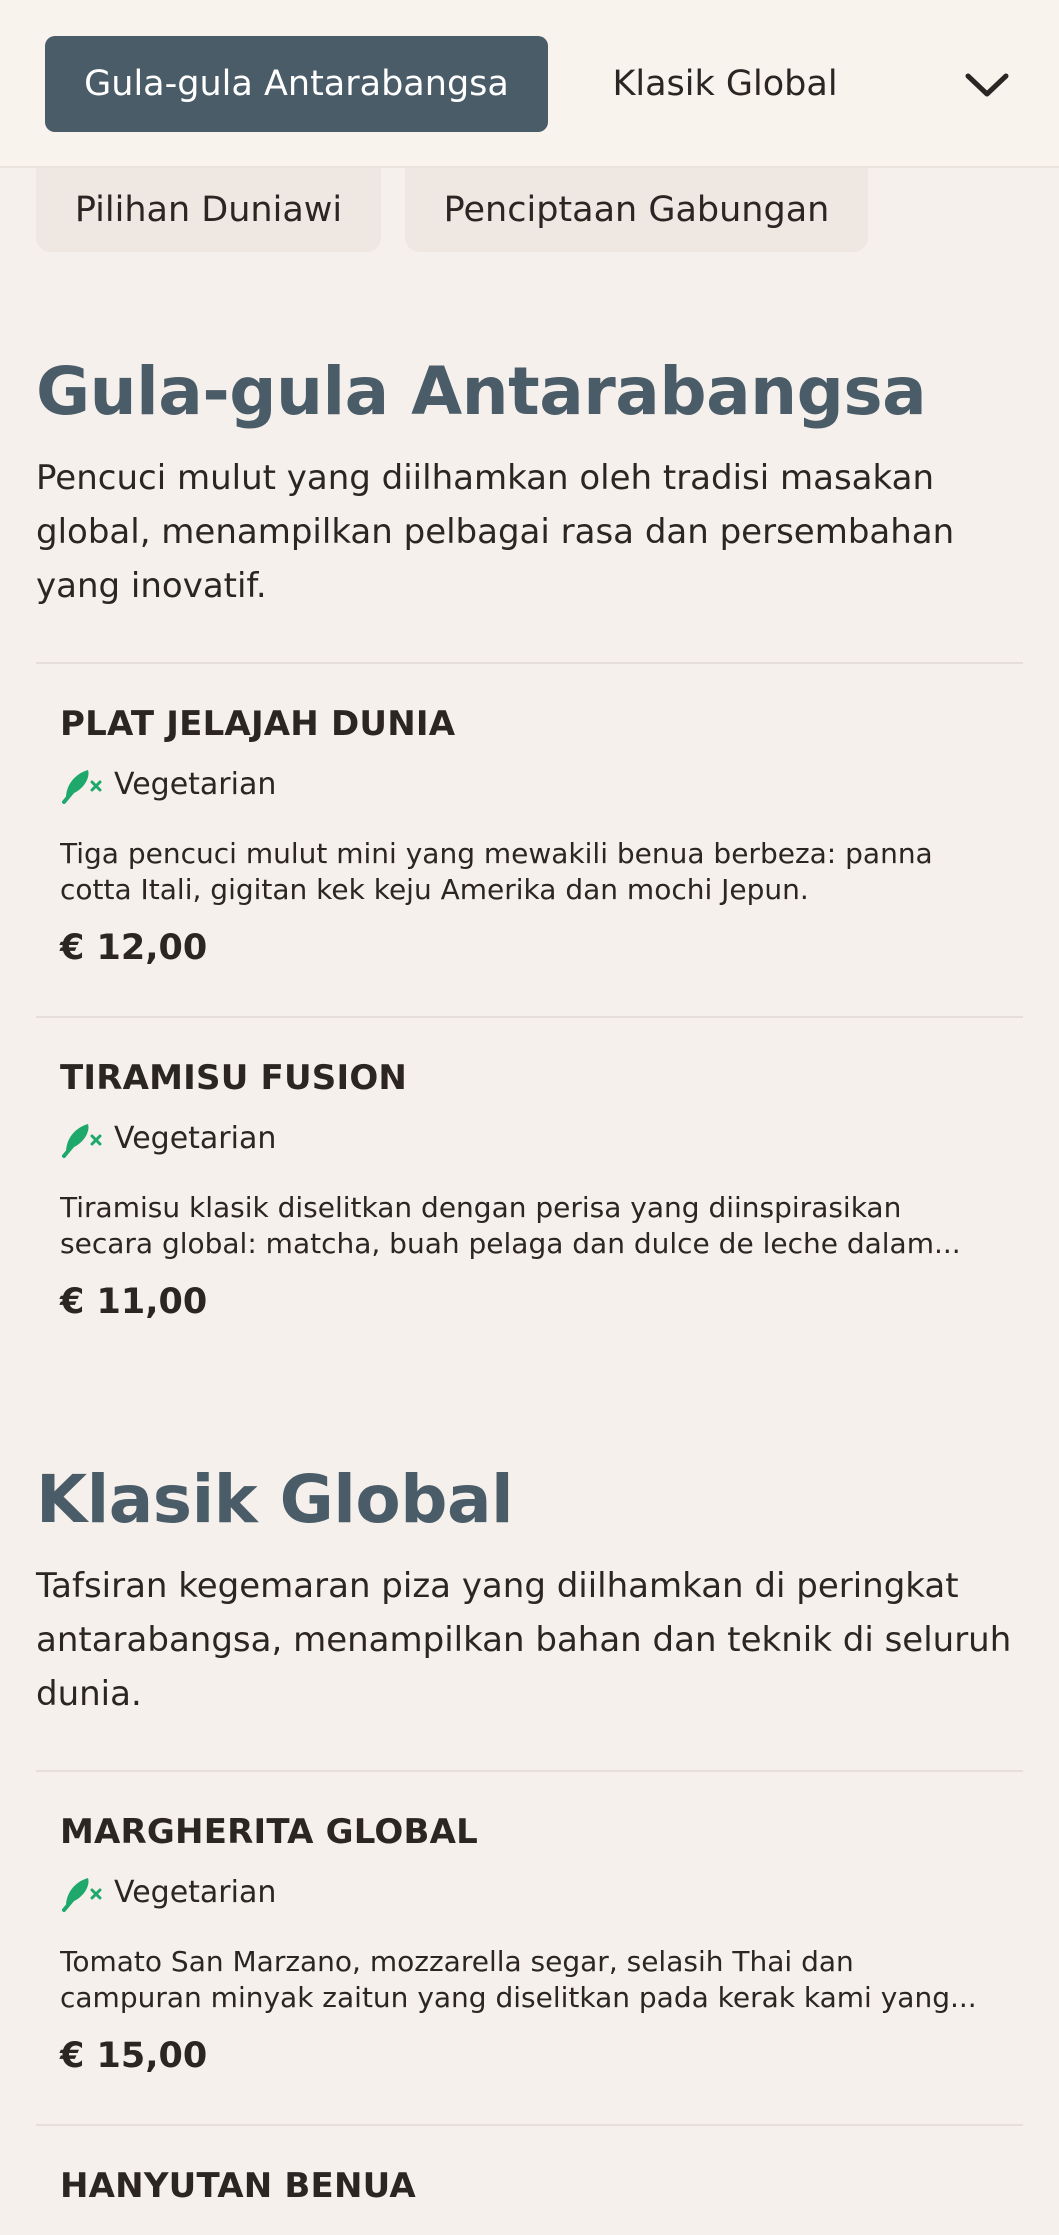 Image resolution: width=1059 pixels, height=2235 pixels. What do you see at coordinates (258, 724) in the screenshot?
I see `item-name: PLAT JELAJAH DUNIA` at bounding box center [258, 724].